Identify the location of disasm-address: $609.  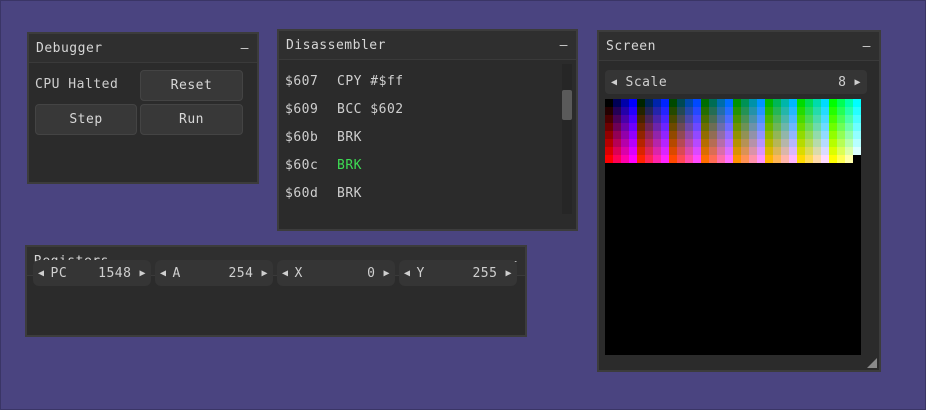
(302, 109).